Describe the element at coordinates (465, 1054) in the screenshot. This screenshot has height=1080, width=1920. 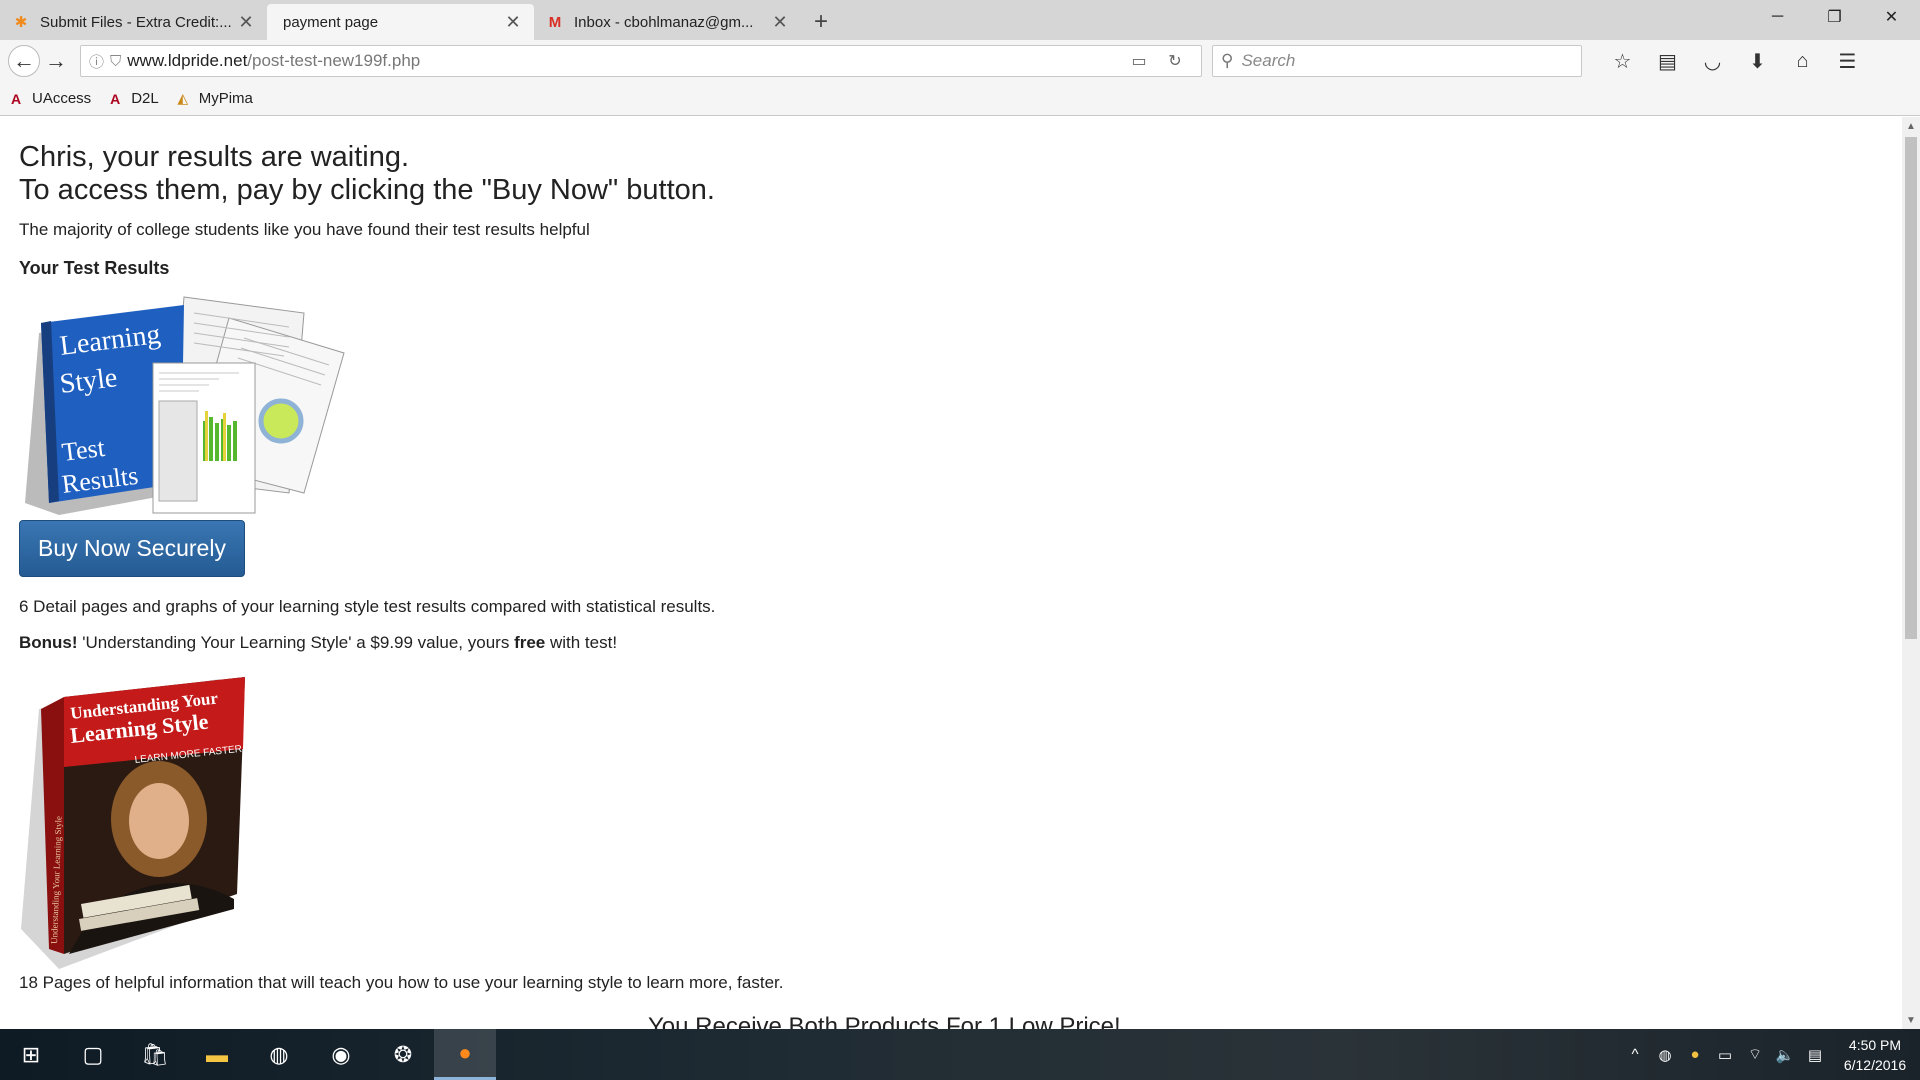
I see `firefox-icon: ●` at that location.